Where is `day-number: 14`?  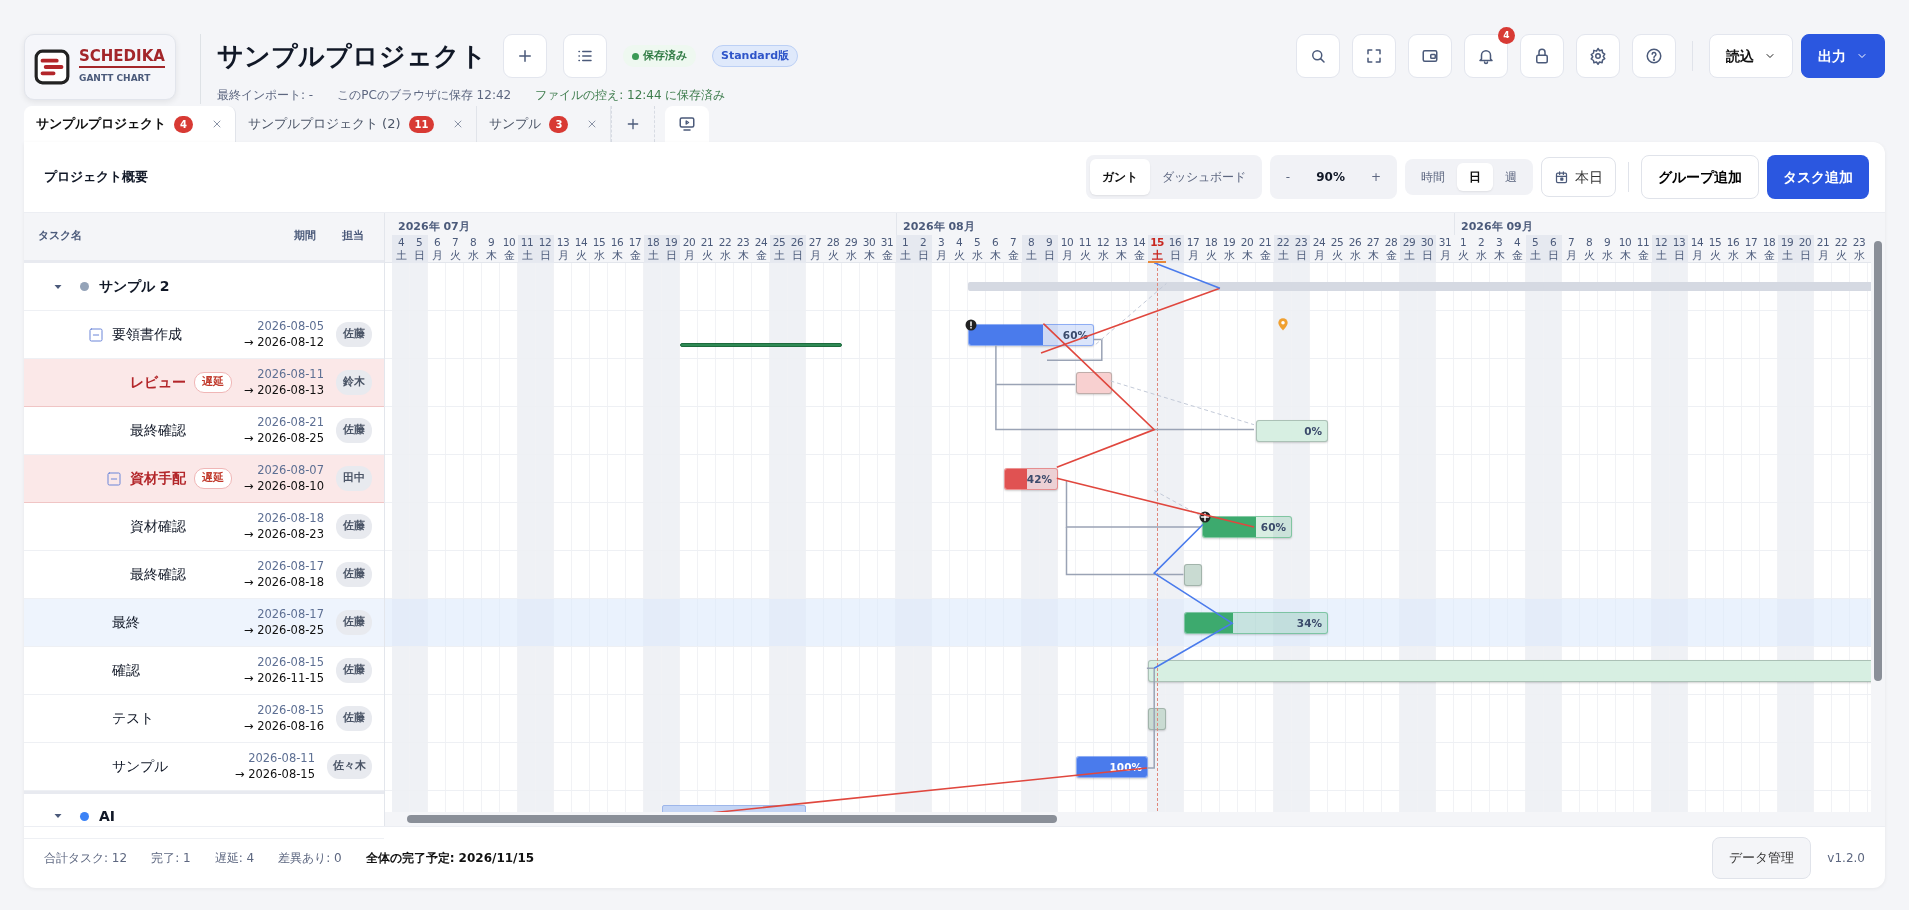
day-number: 14 is located at coordinates (1697, 242).